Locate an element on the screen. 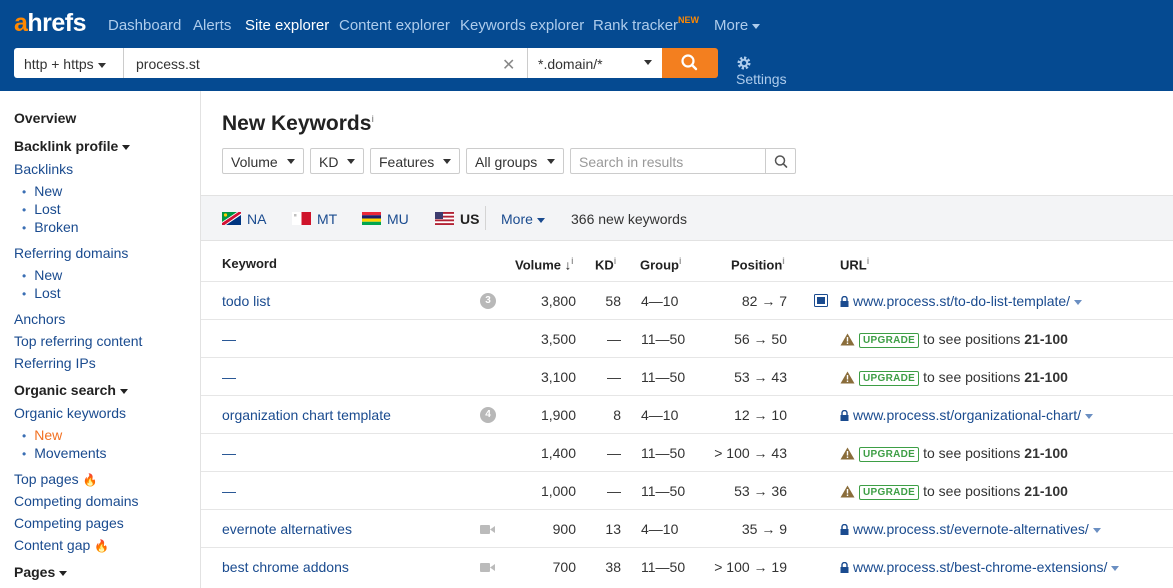 This screenshot has height=588, width=1173. nav-rank-tracker: Rank tracker is located at coordinates (635, 25).